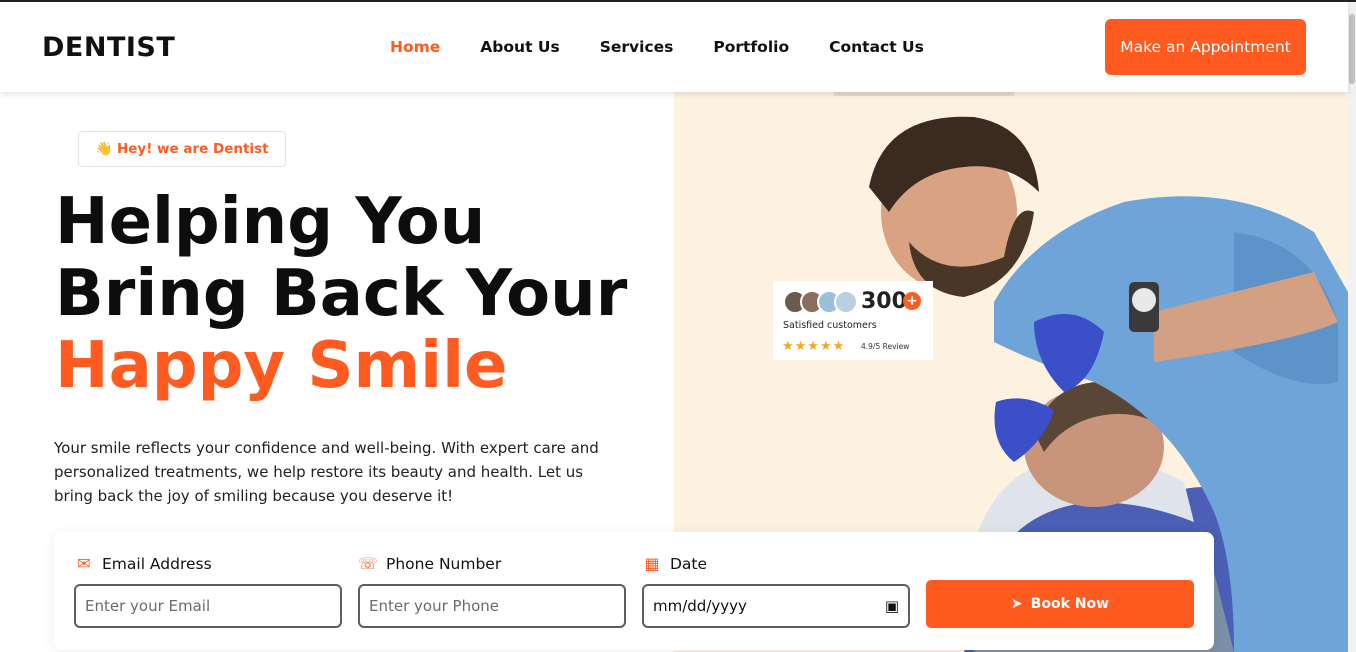 This screenshot has height=652, width=1356. Describe the element at coordinates (1352, 49) in the screenshot. I see `scrollbar-thumb` at that location.